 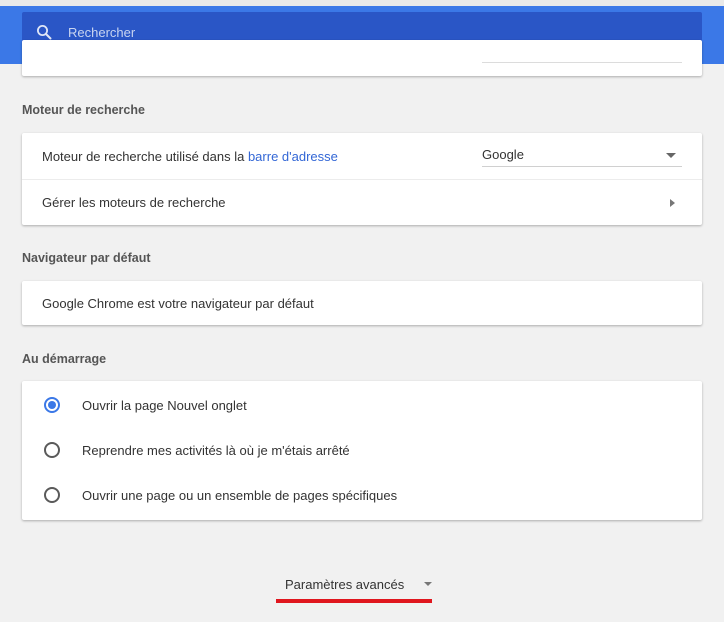 What do you see at coordinates (164, 405) in the screenshot?
I see `startup-option-label: Ouvrir la page Nouvel onglet` at bounding box center [164, 405].